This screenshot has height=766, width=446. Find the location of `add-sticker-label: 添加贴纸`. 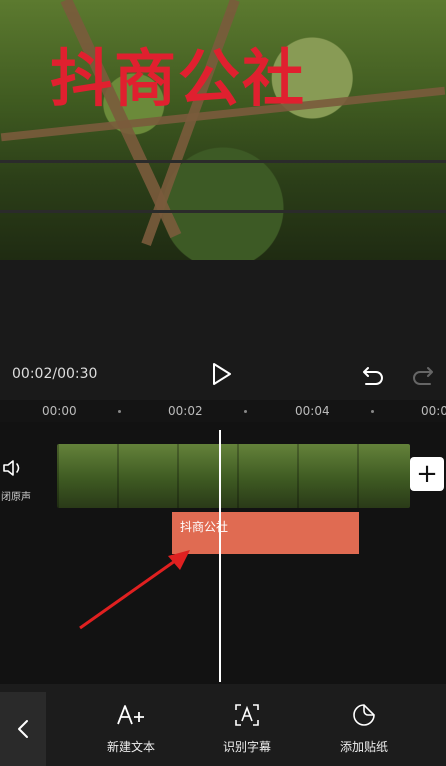

add-sticker-label: 添加贴纸 is located at coordinates (363, 747).